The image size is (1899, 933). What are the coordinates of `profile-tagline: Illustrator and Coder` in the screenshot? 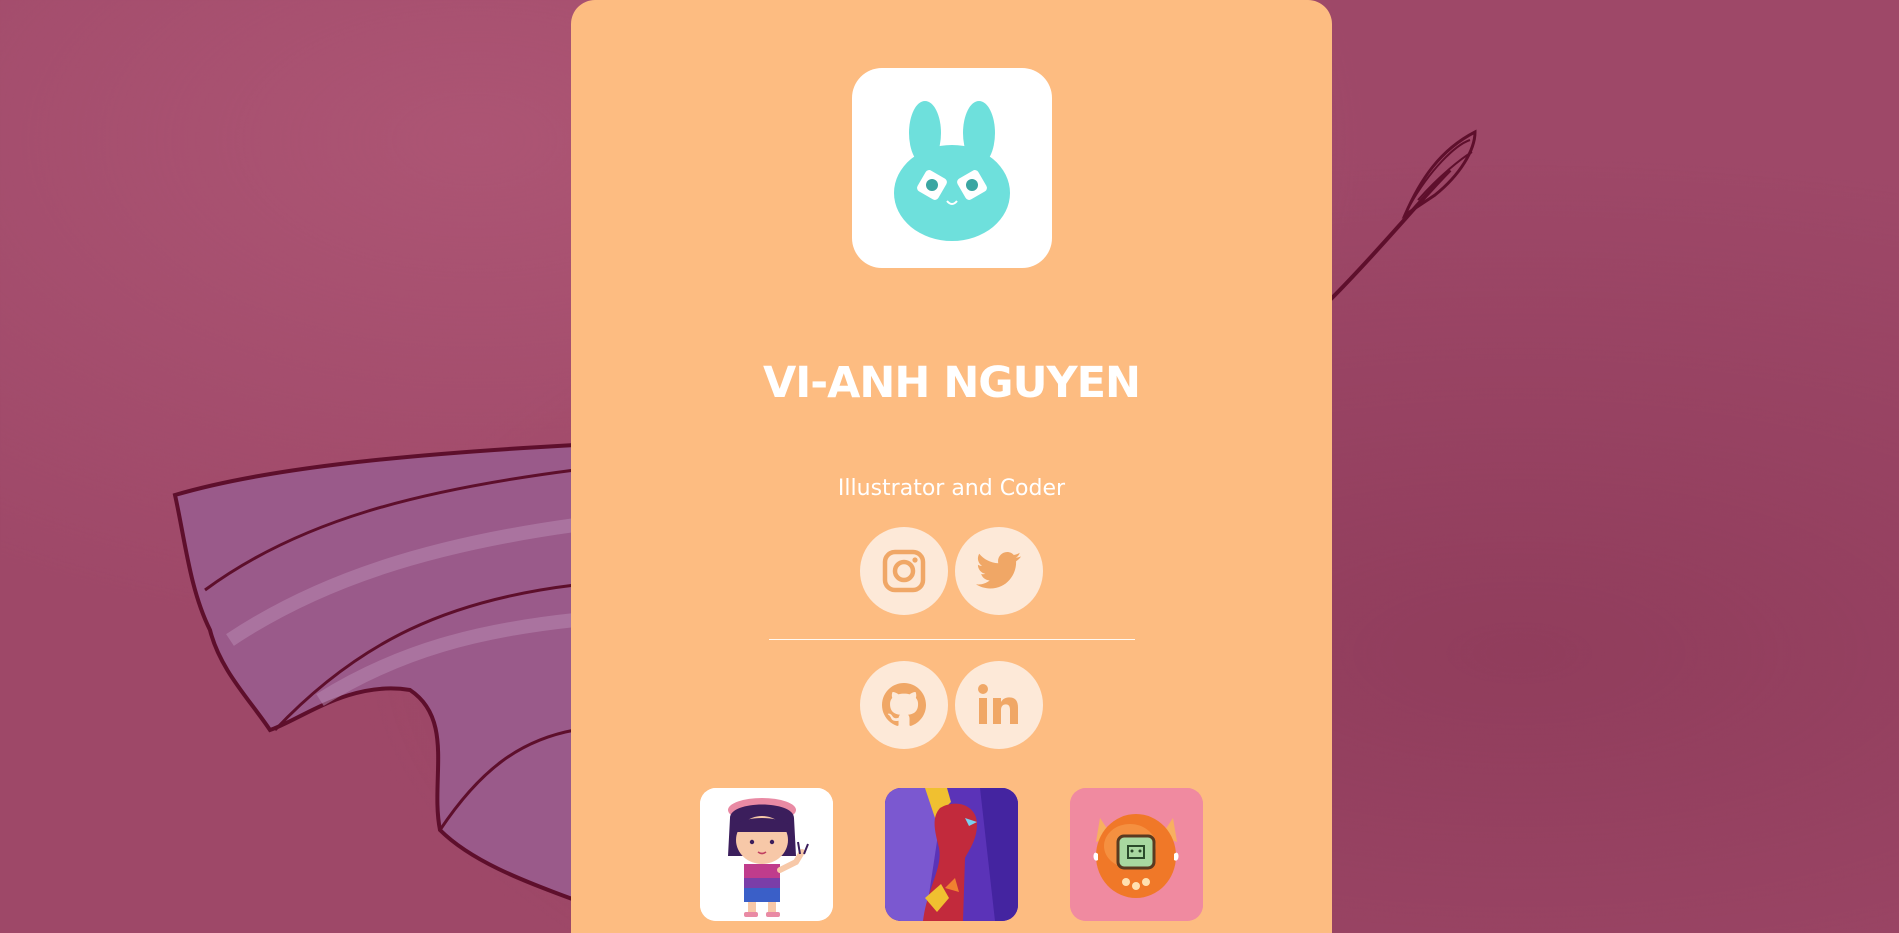 It's located at (951, 488).